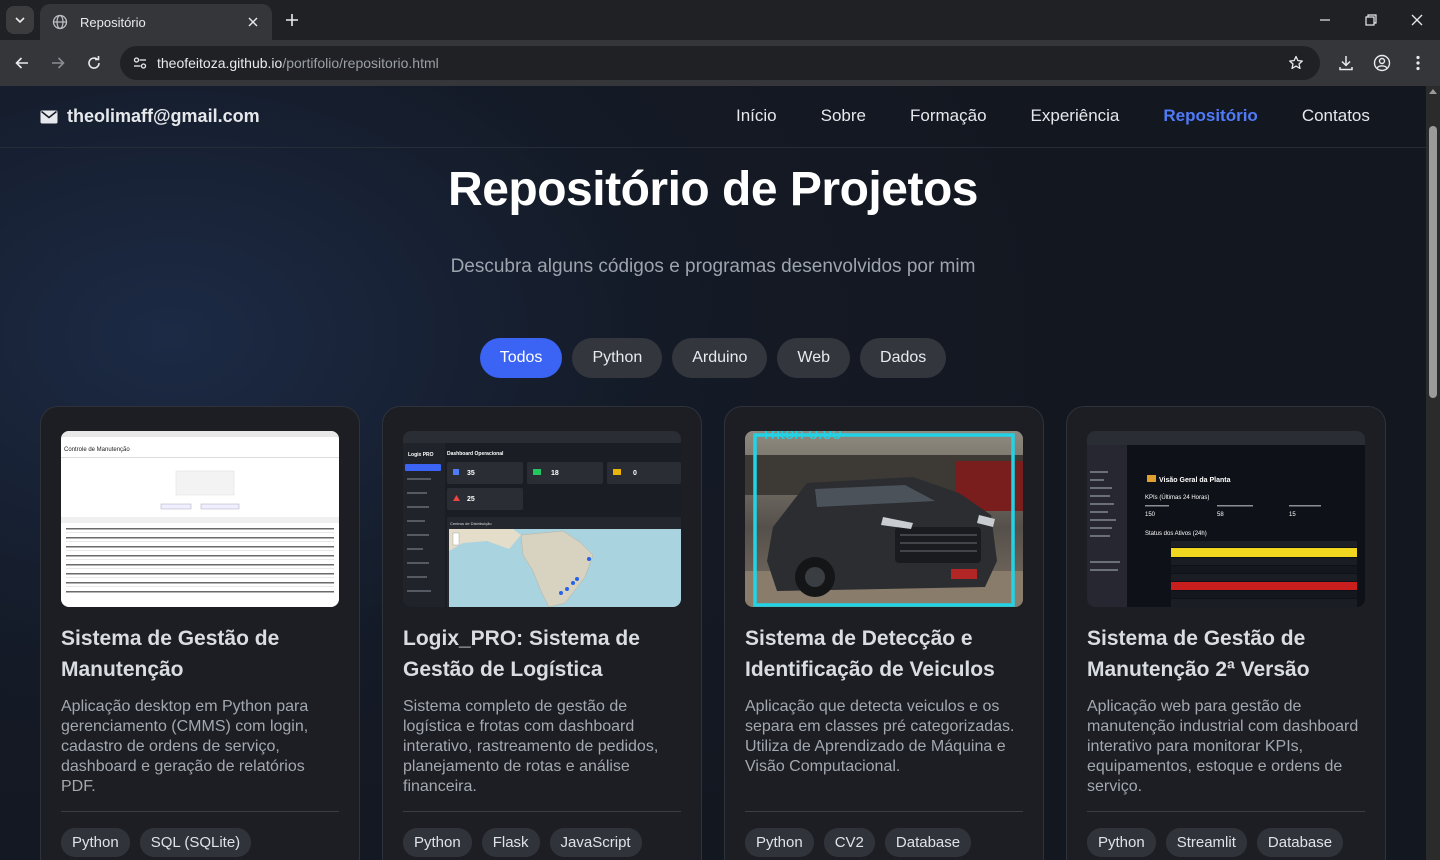  Describe the element at coordinates (60, 22) in the screenshot. I see `globe-icon` at that location.